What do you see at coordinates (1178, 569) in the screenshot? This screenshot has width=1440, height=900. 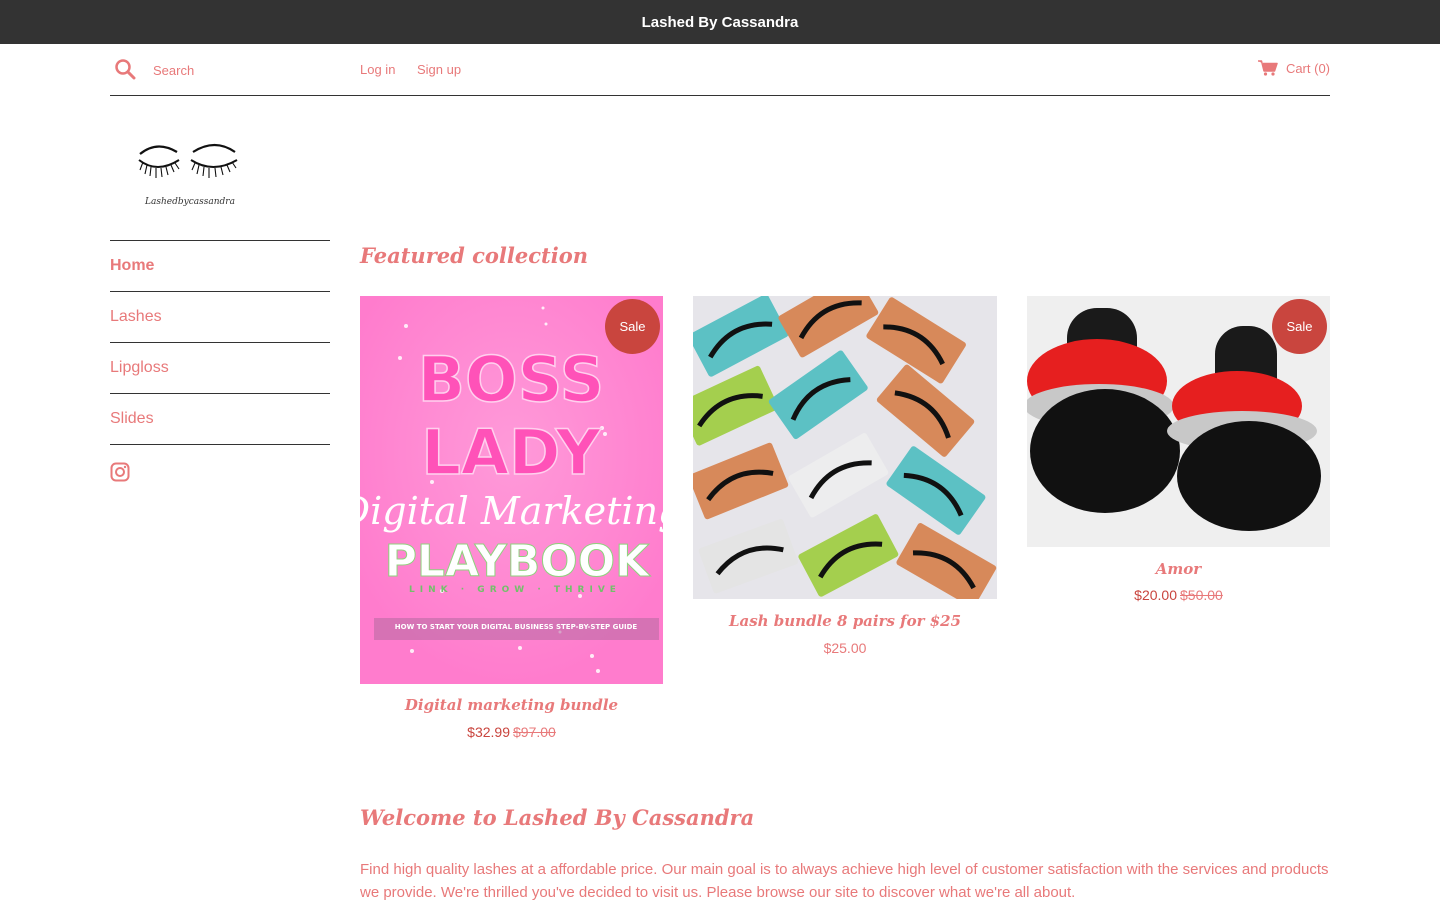 I see `product-name: Amor` at bounding box center [1178, 569].